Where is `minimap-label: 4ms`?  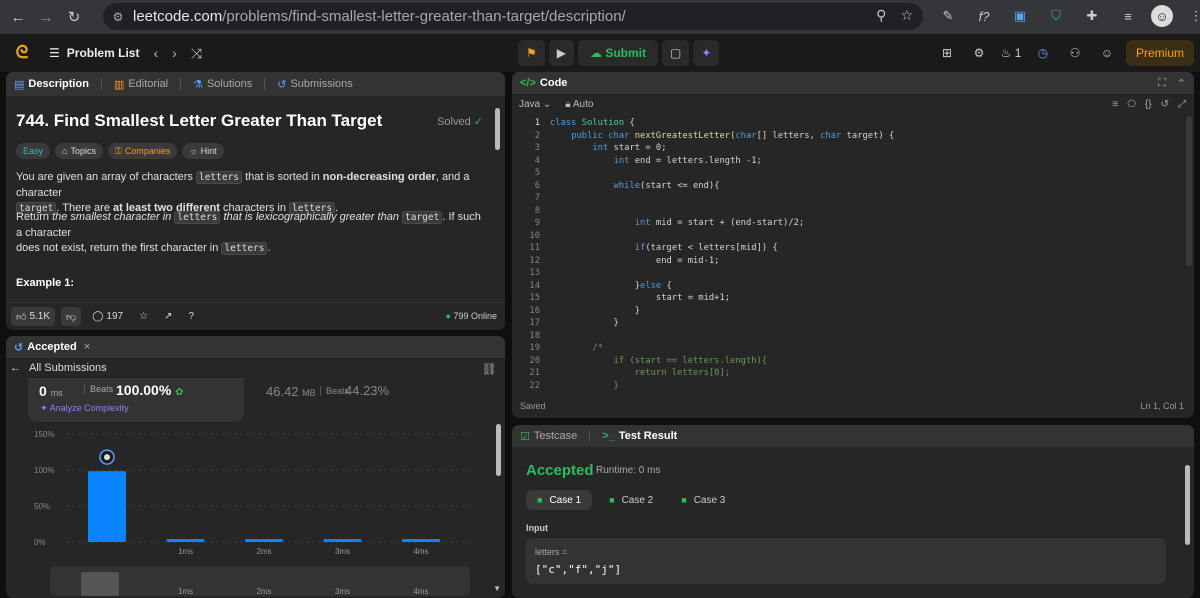 minimap-label: 4ms is located at coordinates (420, 591).